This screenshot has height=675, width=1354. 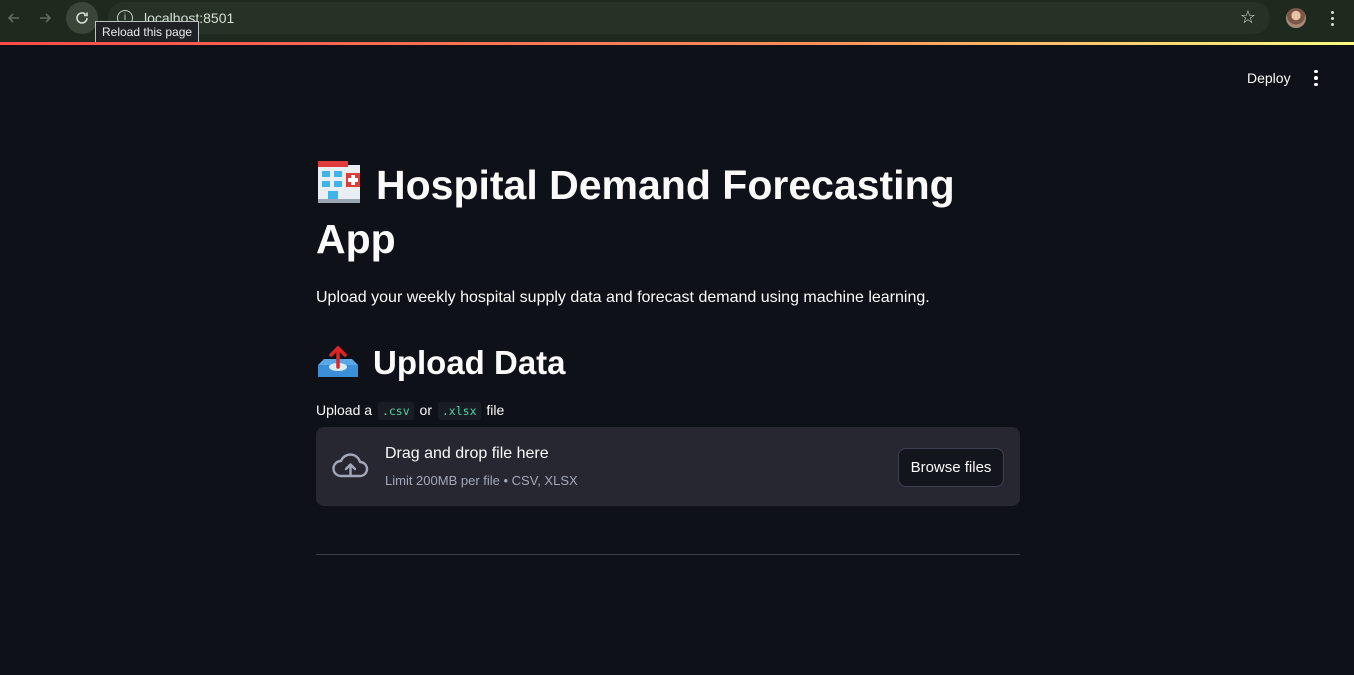 I want to click on app-menu-icon, so click(x=1316, y=78).